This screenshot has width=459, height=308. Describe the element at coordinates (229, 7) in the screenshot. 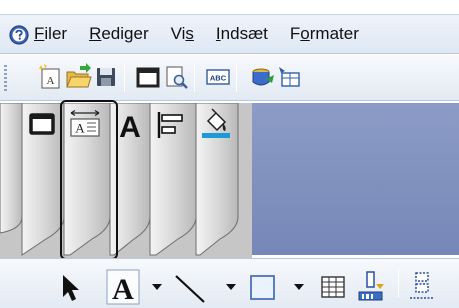

I see `window-top-edge` at that location.